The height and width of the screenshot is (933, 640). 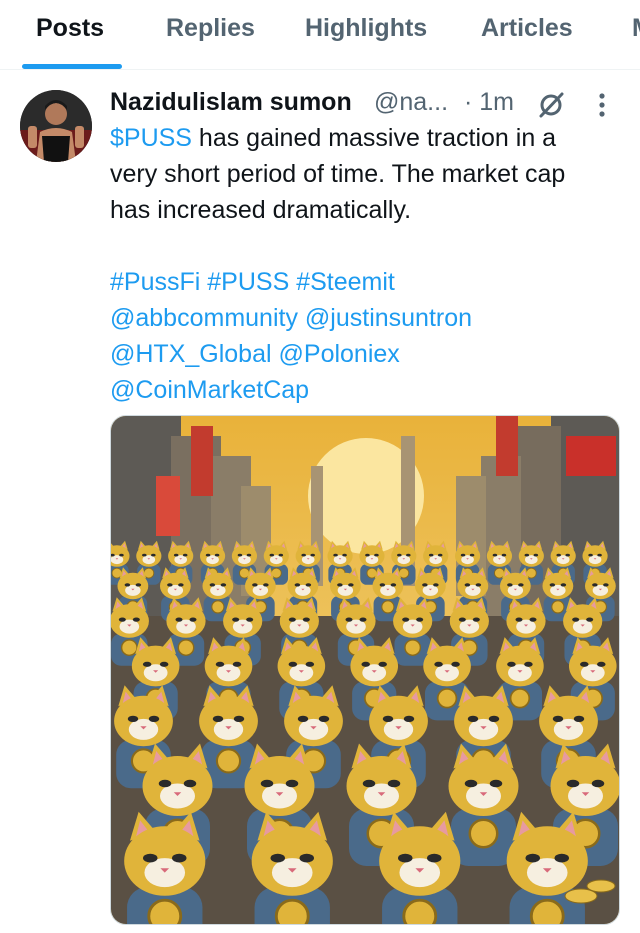 What do you see at coordinates (489, 102) in the screenshot?
I see `post-timestamp: · 1m` at bounding box center [489, 102].